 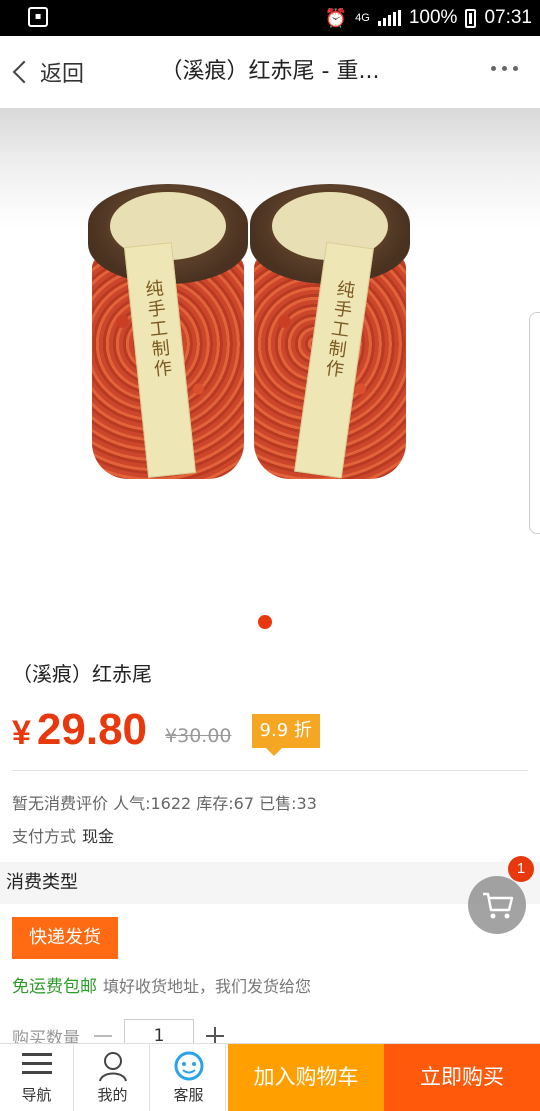 What do you see at coordinates (265, 622) in the screenshot?
I see `carousel-dot-active` at bounding box center [265, 622].